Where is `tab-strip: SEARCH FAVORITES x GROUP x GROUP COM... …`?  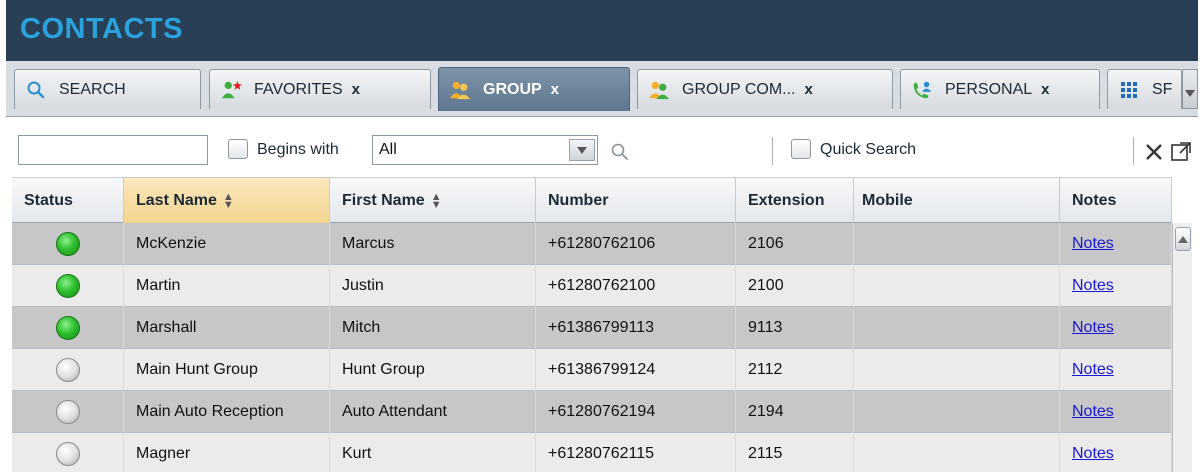 tab-strip: SEARCH FAVORITES x GROUP x GROUP COM... … is located at coordinates (602, 89).